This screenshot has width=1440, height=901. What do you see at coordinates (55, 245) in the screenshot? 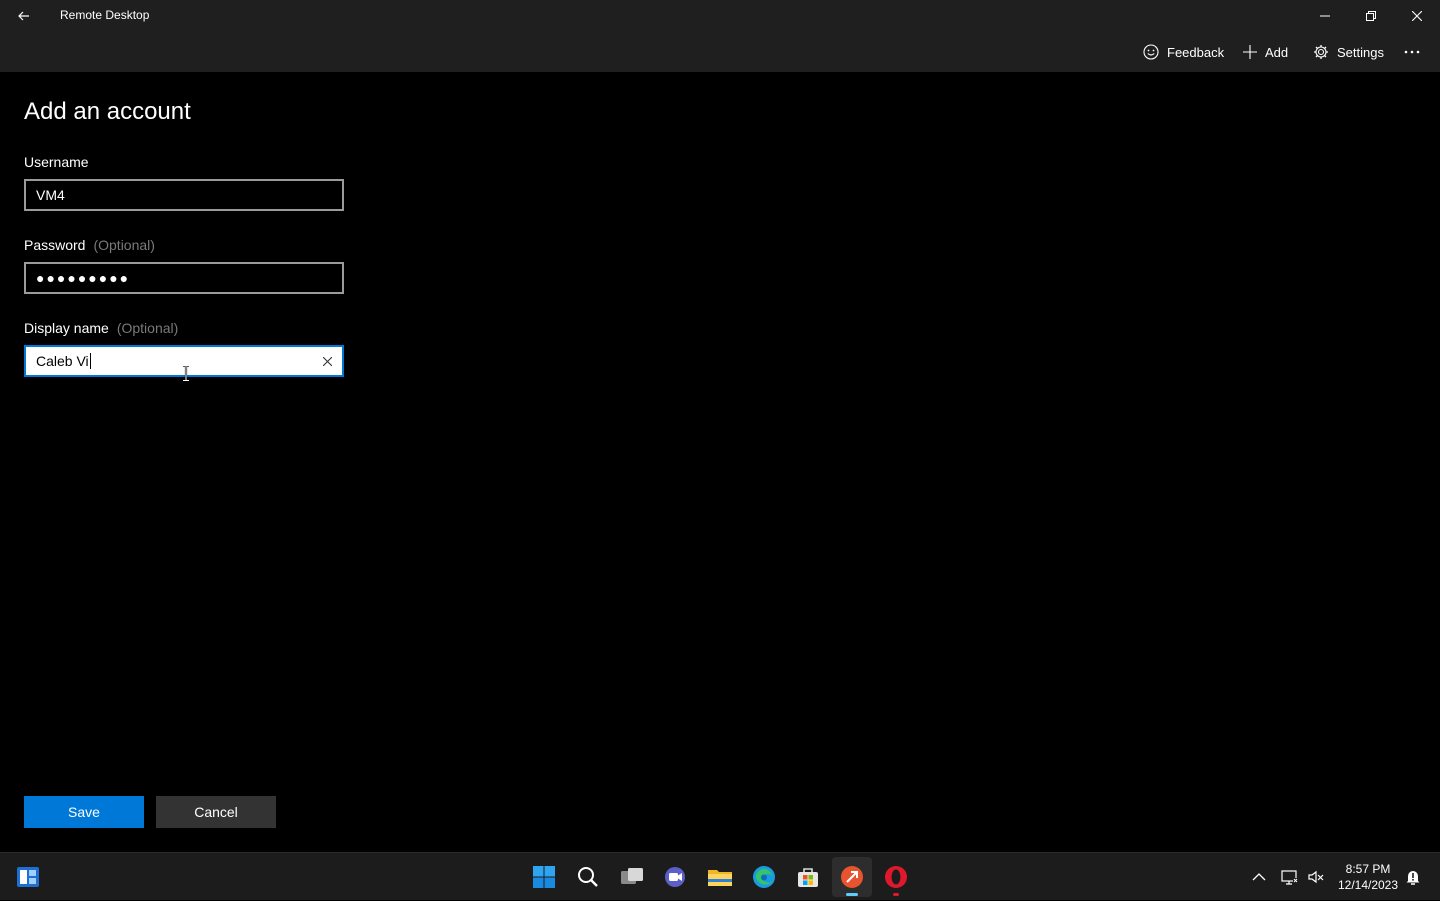
I see `password-label-text: Password` at bounding box center [55, 245].